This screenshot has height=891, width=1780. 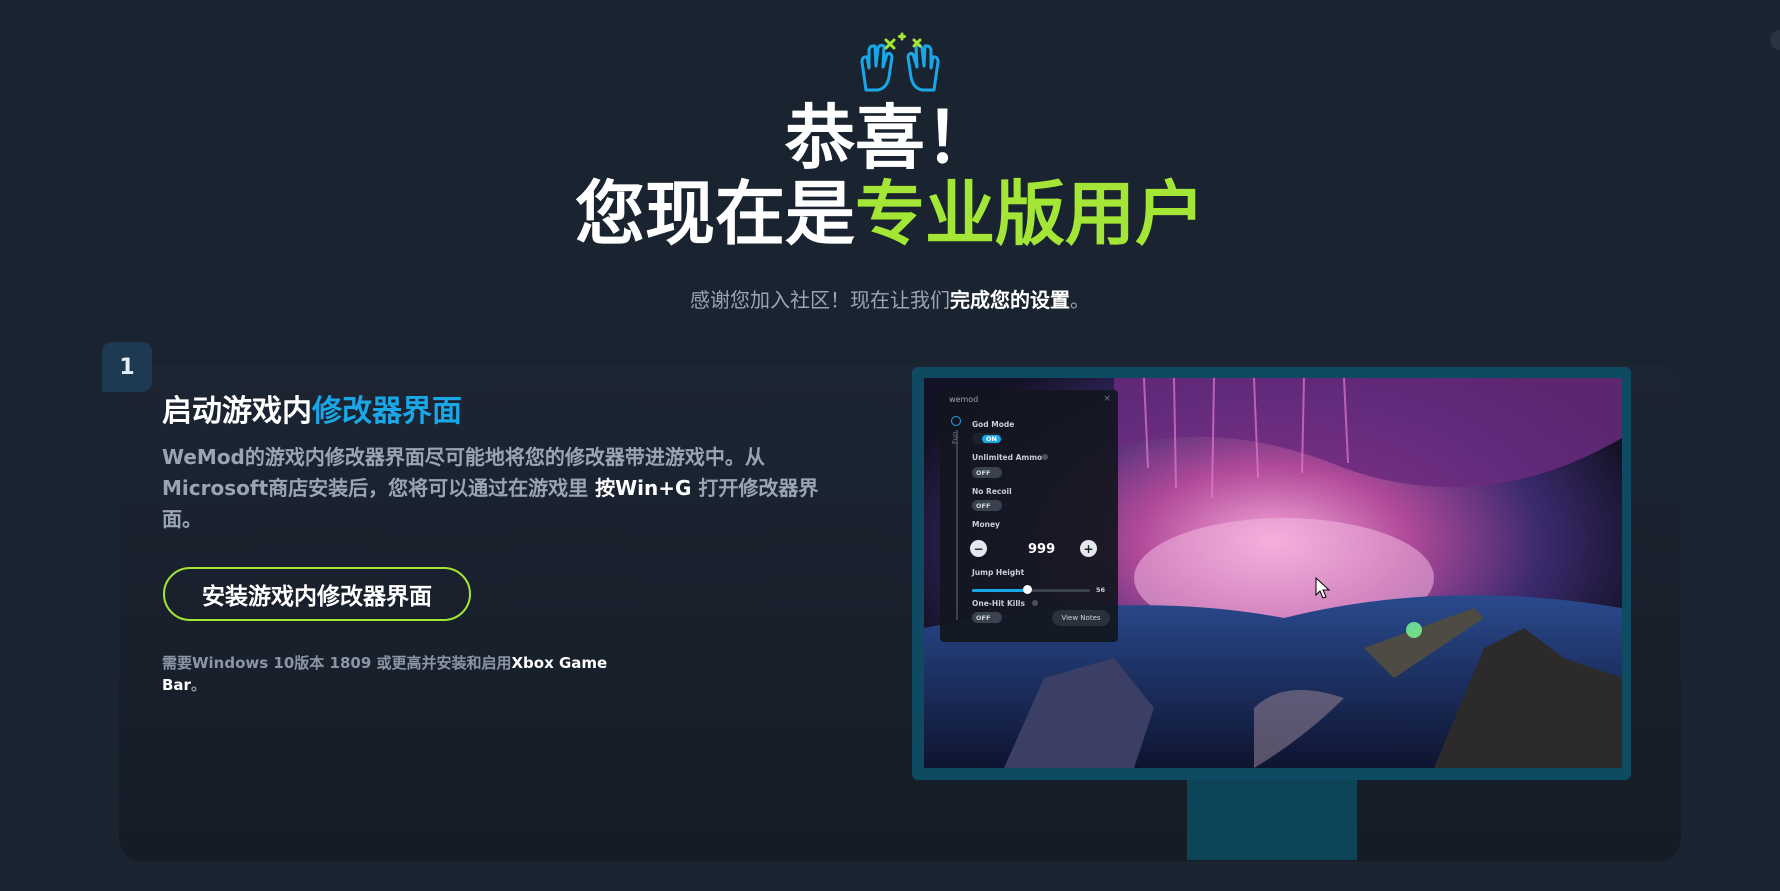 What do you see at coordinates (715, 214) in the screenshot?
I see `headline-white-text: 您现在是` at bounding box center [715, 214].